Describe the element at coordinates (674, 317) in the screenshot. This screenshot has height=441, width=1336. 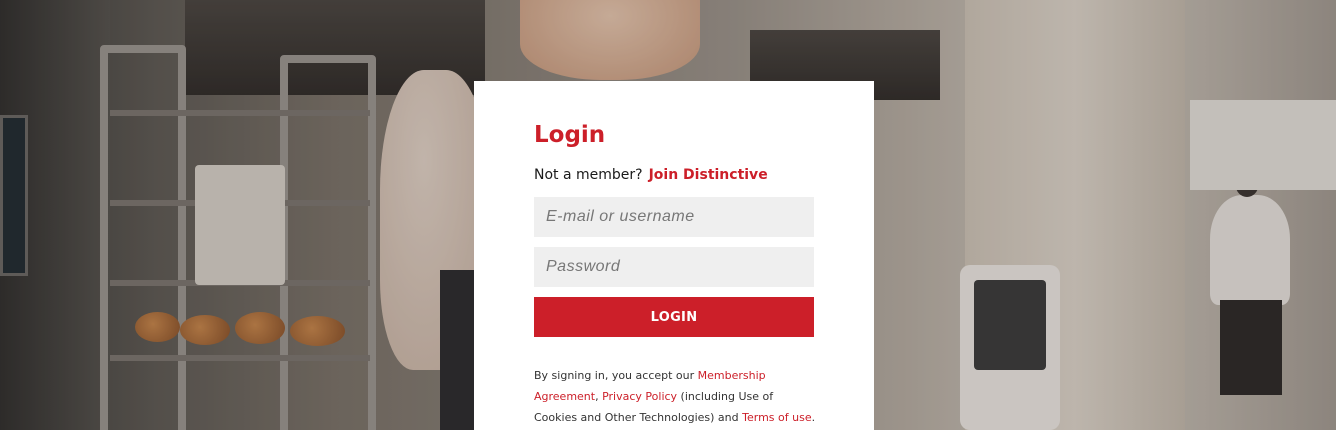
I see `login-button: LOGIN` at that location.